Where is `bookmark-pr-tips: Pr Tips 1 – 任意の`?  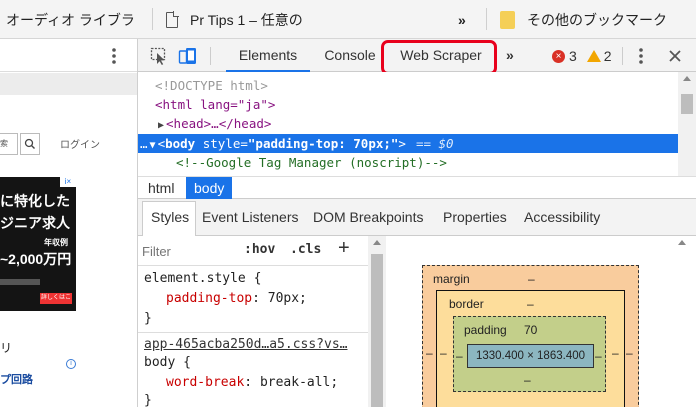
bookmark-pr-tips: Pr Tips 1 – 任意の is located at coordinates (302, 20).